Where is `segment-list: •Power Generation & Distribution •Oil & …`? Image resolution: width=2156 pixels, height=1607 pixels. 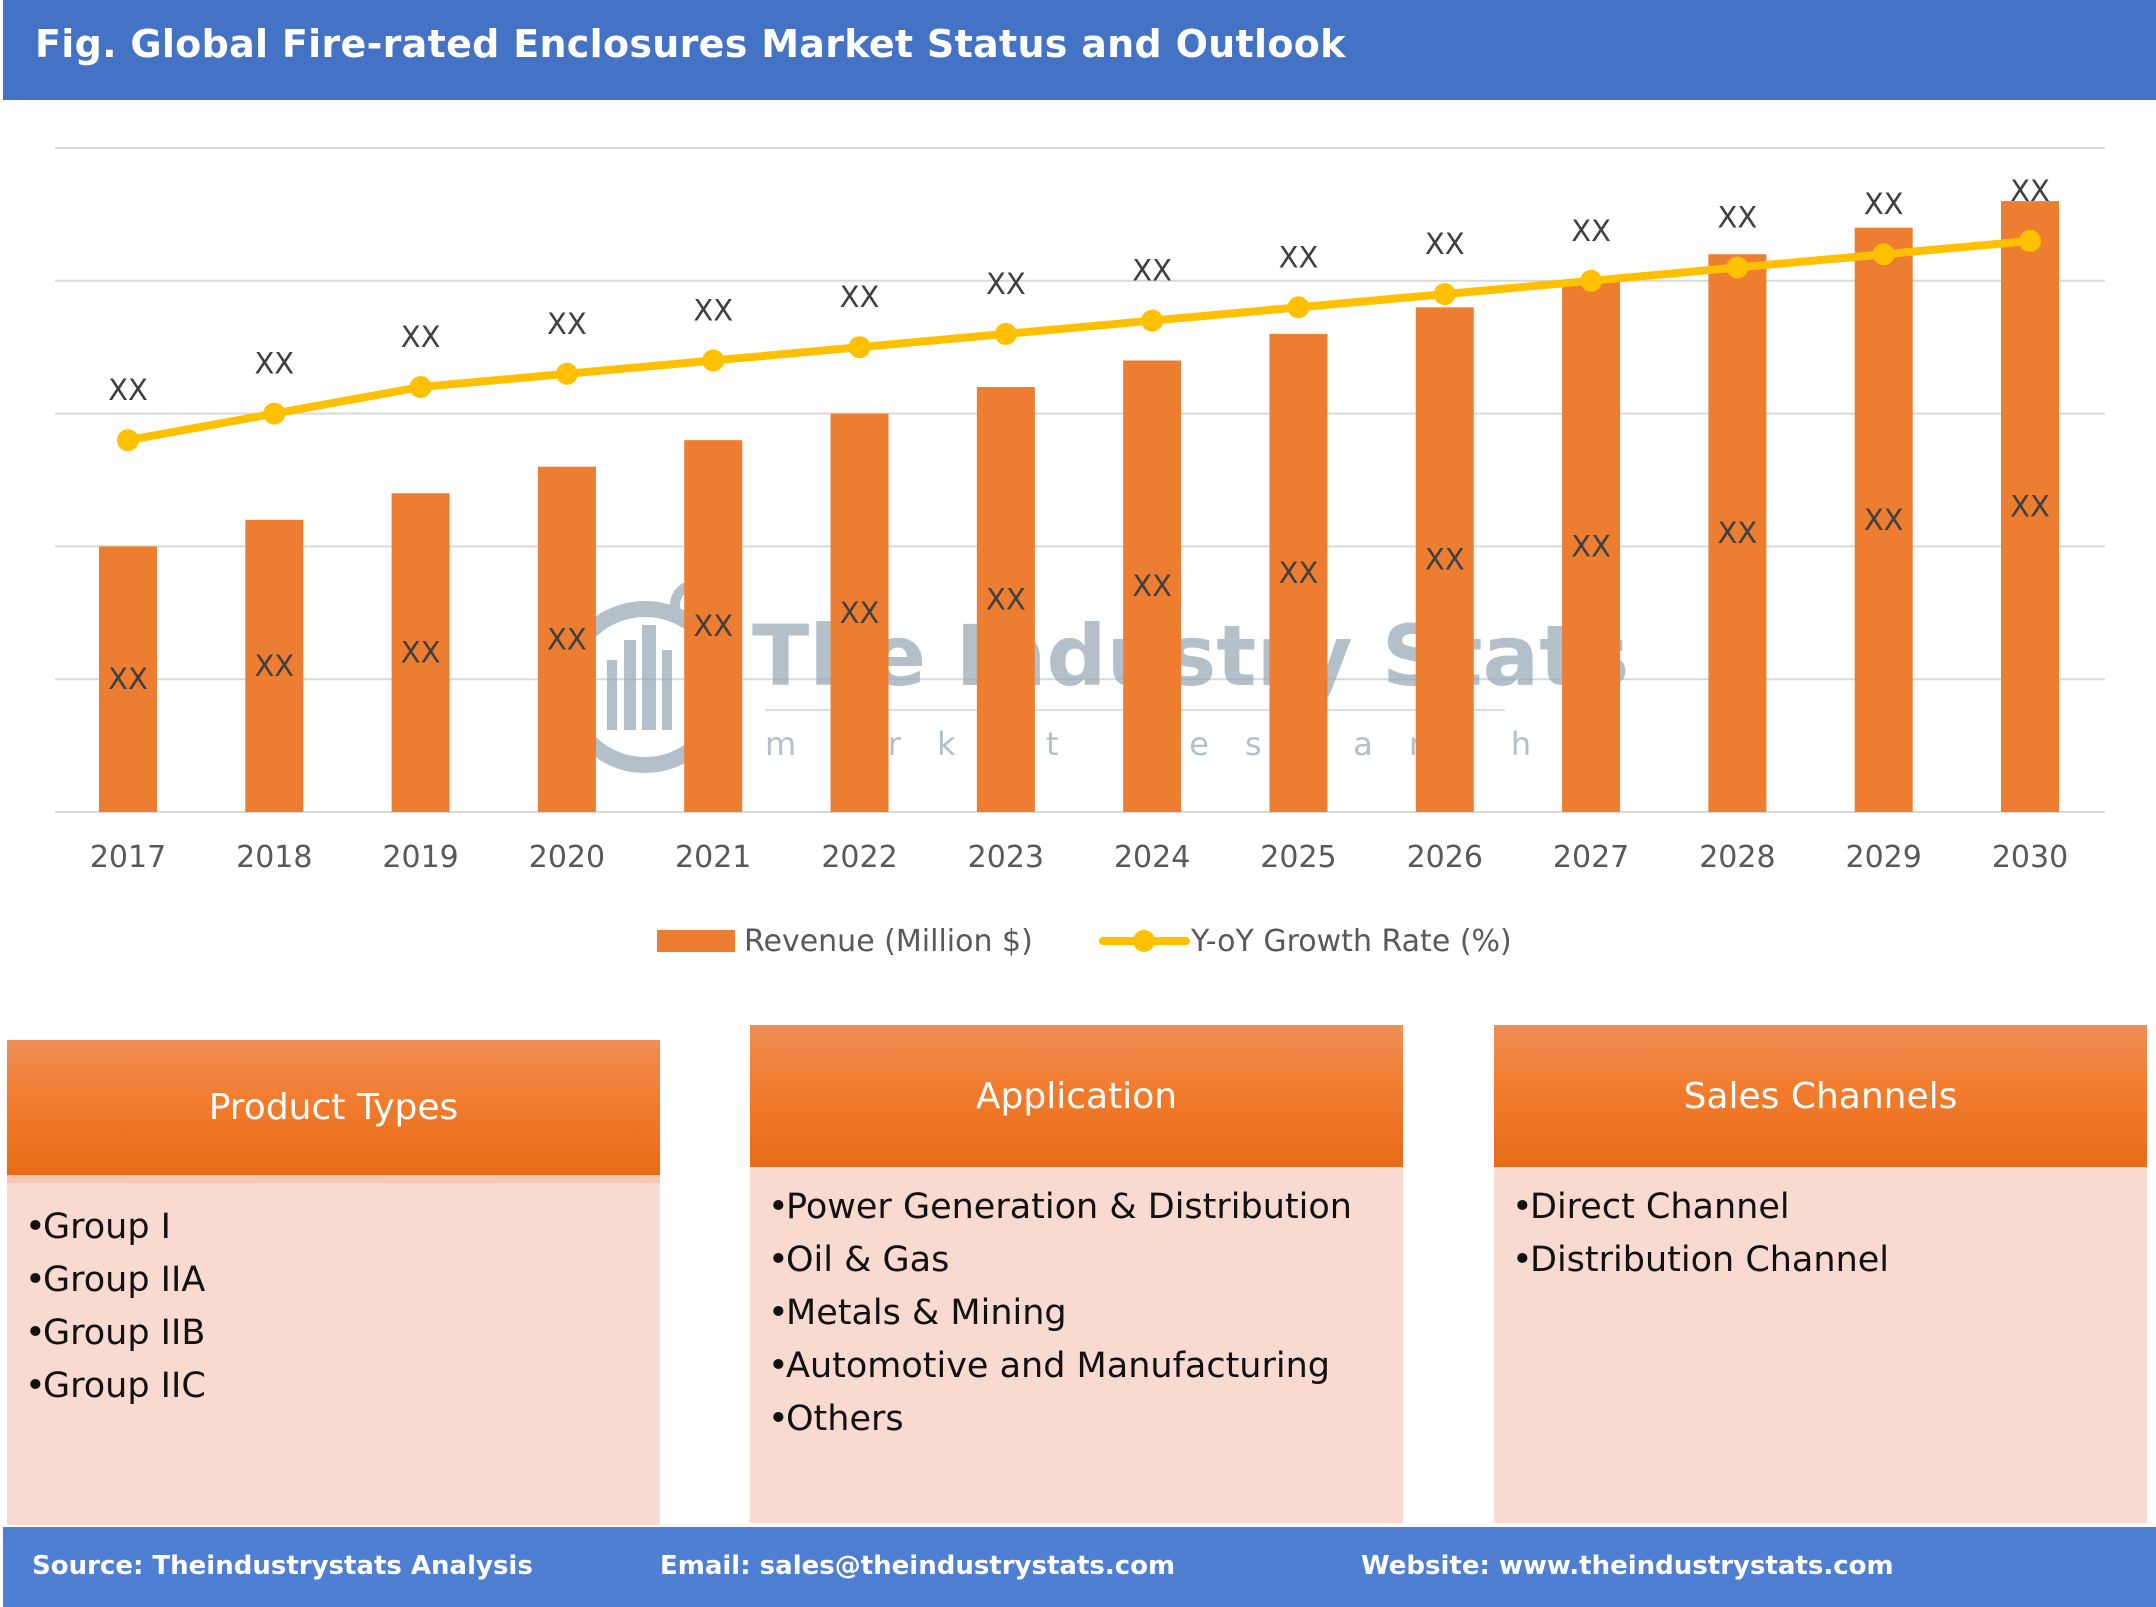 segment-list: •Power Generation & Distribution •Oil & … is located at coordinates (1076, 1306).